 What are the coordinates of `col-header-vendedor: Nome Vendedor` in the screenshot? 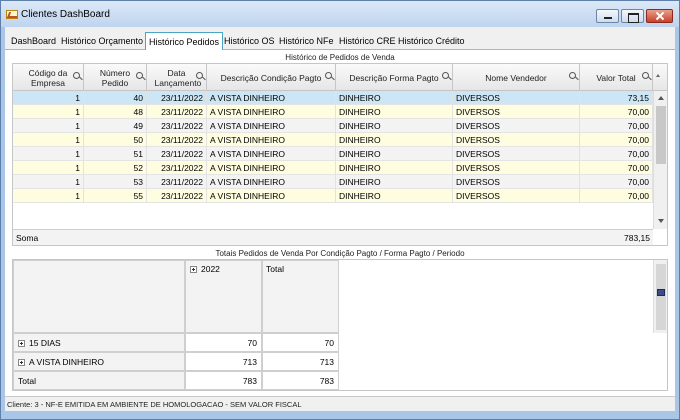 It's located at (516, 77).